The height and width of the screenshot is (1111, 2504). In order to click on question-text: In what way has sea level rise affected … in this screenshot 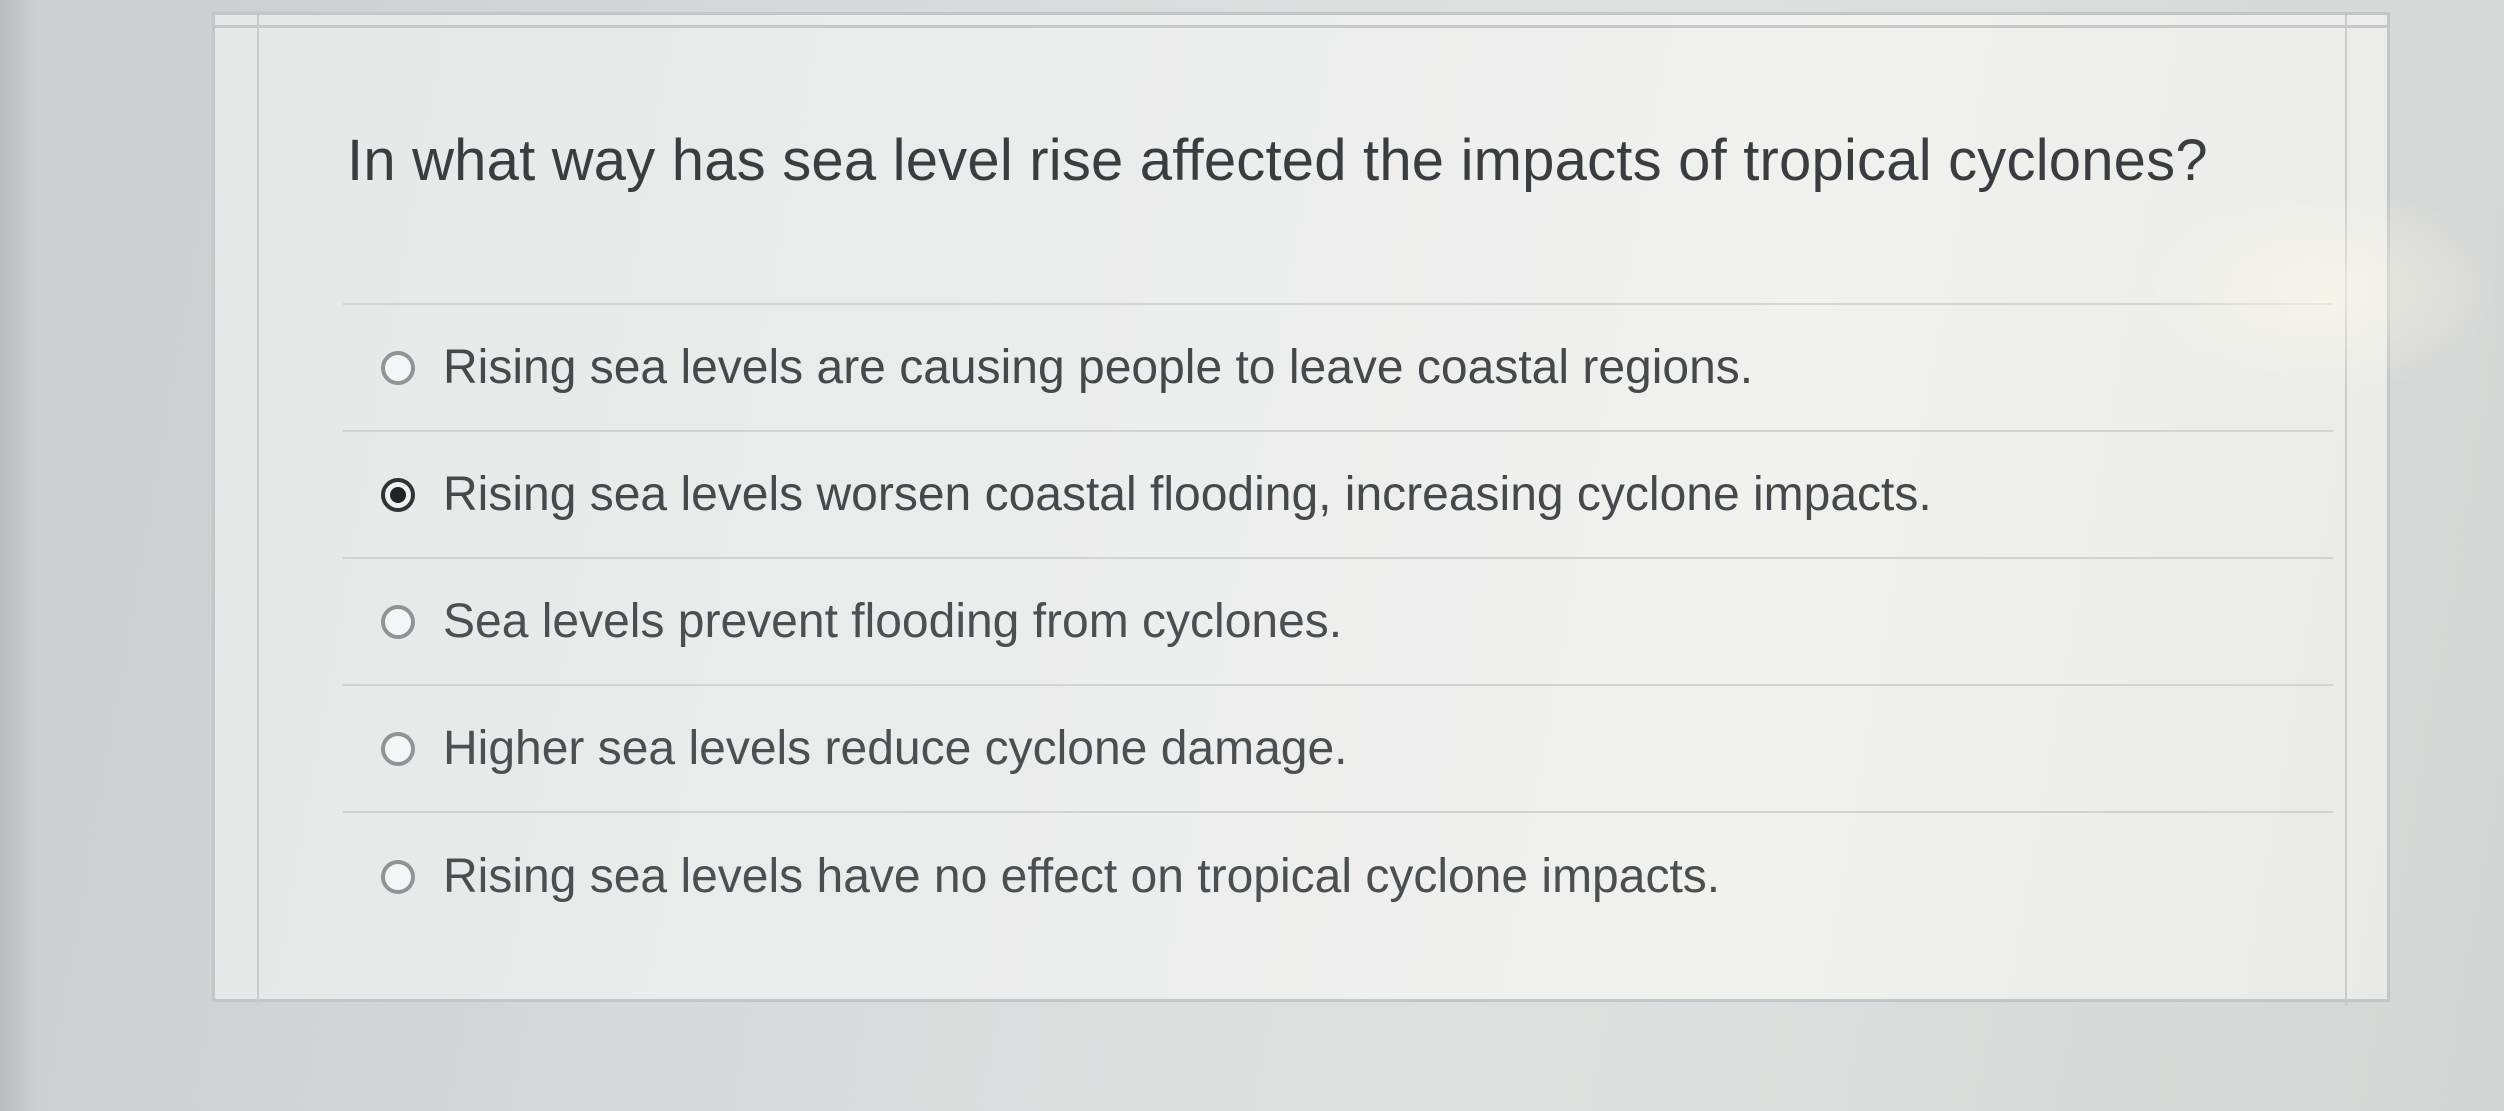, I will do `click(1277, 160)`.